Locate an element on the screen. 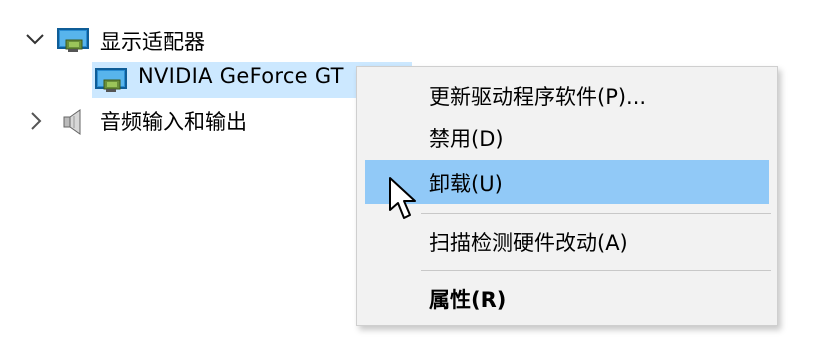 This screenshot has height=344, width=818. menu-item-label: 禁用(D) is located at coordinates (466, 139).